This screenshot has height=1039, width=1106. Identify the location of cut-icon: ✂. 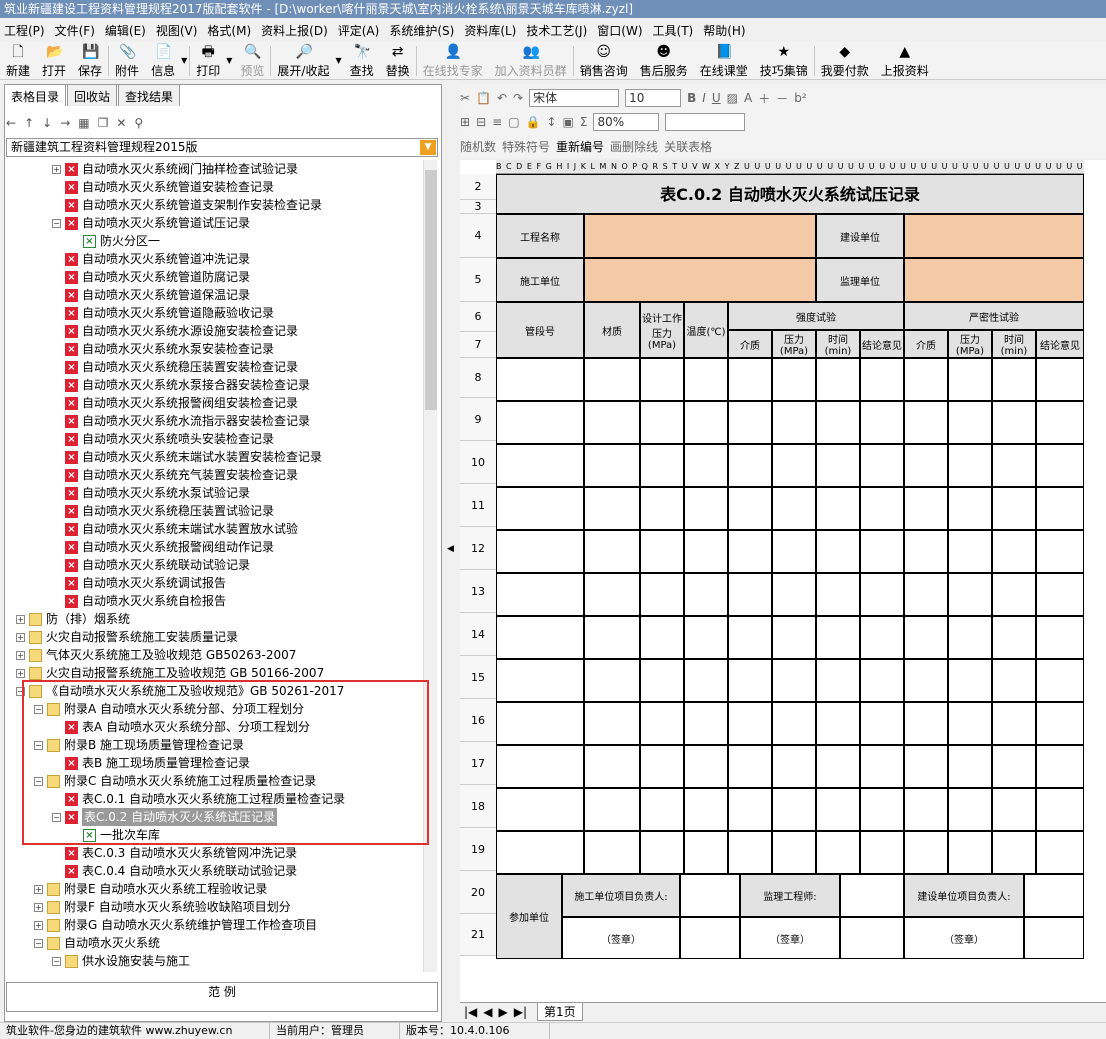
(465, 98).